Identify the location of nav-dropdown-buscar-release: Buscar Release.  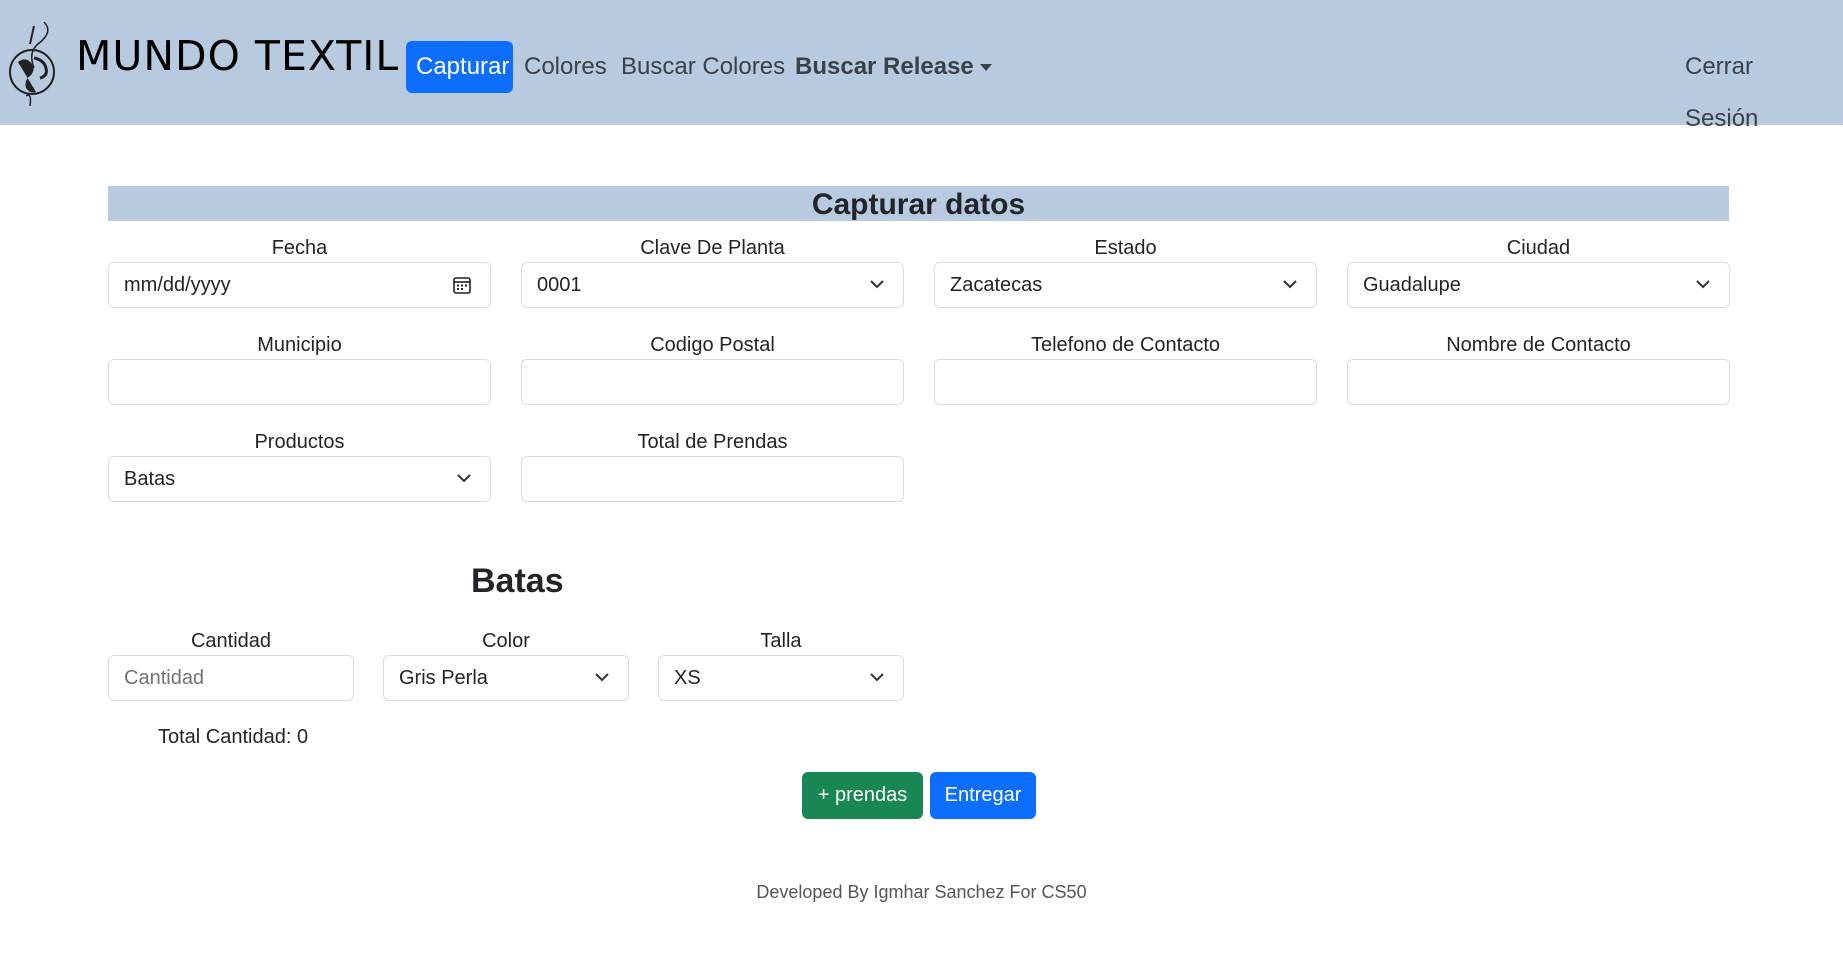
(893, 67).